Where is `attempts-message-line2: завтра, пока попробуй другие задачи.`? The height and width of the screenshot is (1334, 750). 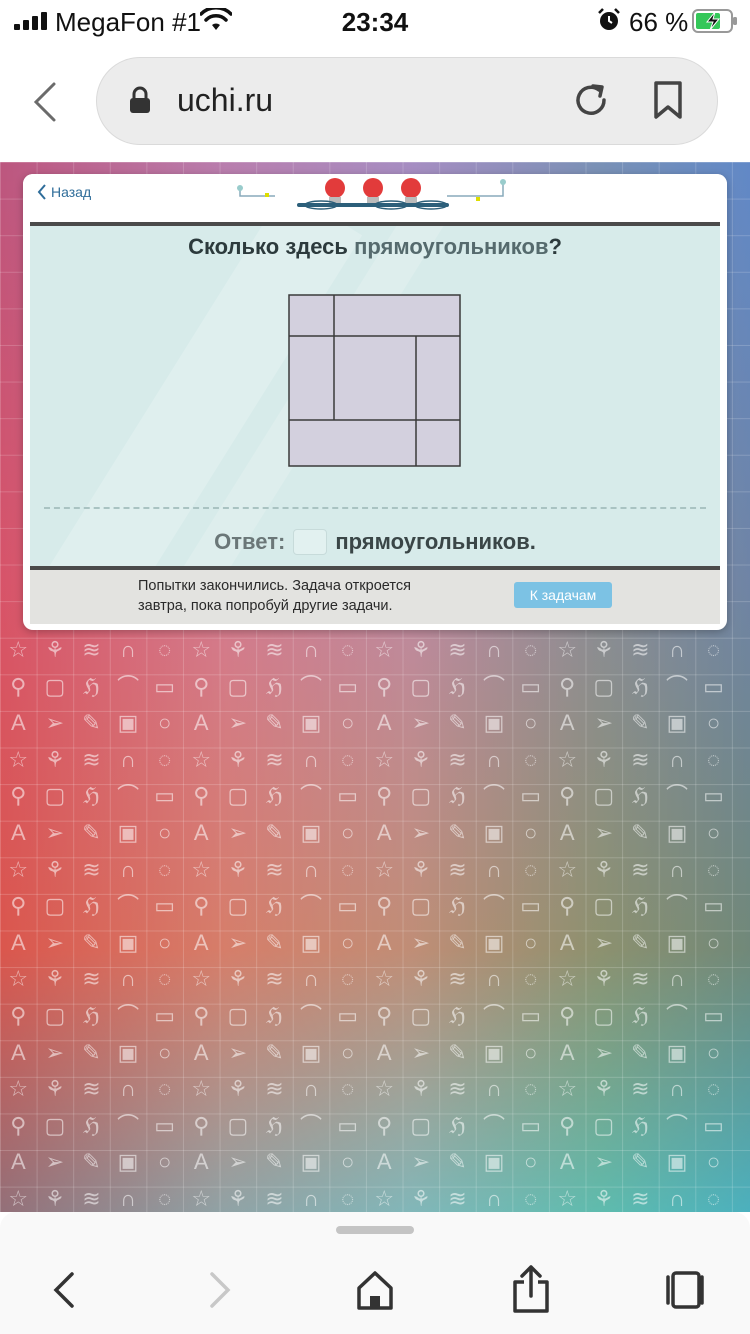 attempts-message-line2: завтра, пока попробуй другие задачи. is located at coordinates (265, 606).